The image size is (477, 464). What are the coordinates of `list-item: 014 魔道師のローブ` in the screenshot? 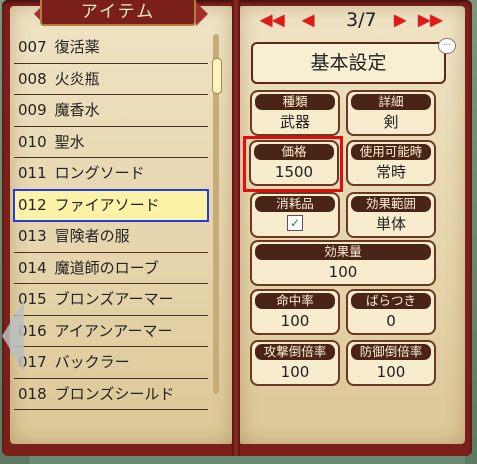 It's located at (111, 268).